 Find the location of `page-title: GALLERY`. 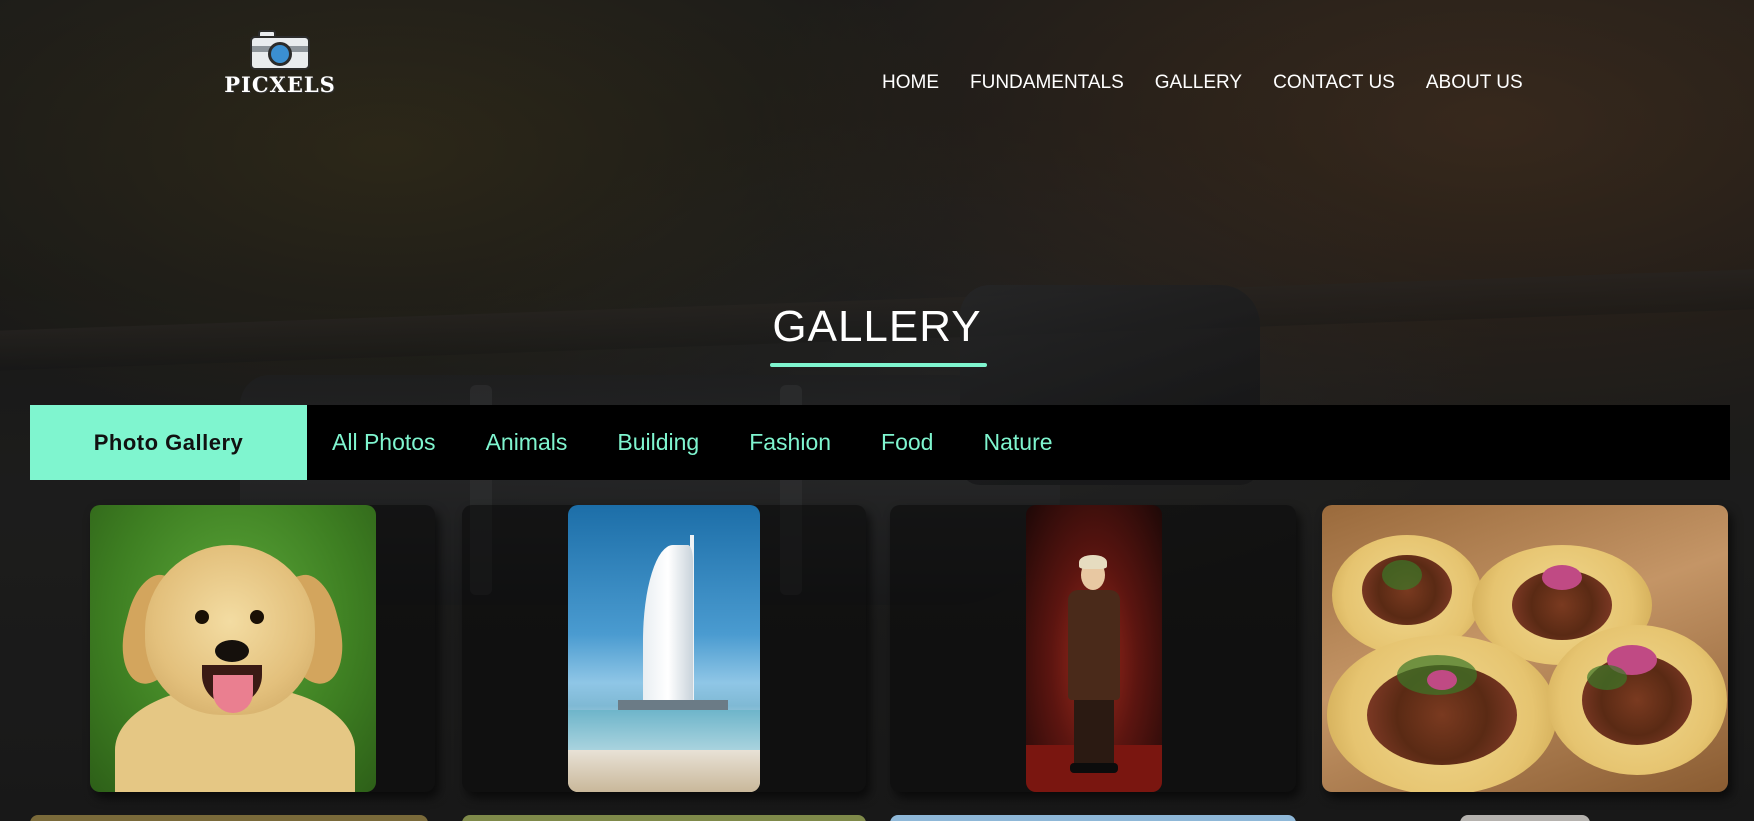

page-title: GALLERY is located at coordinates (877, 326).